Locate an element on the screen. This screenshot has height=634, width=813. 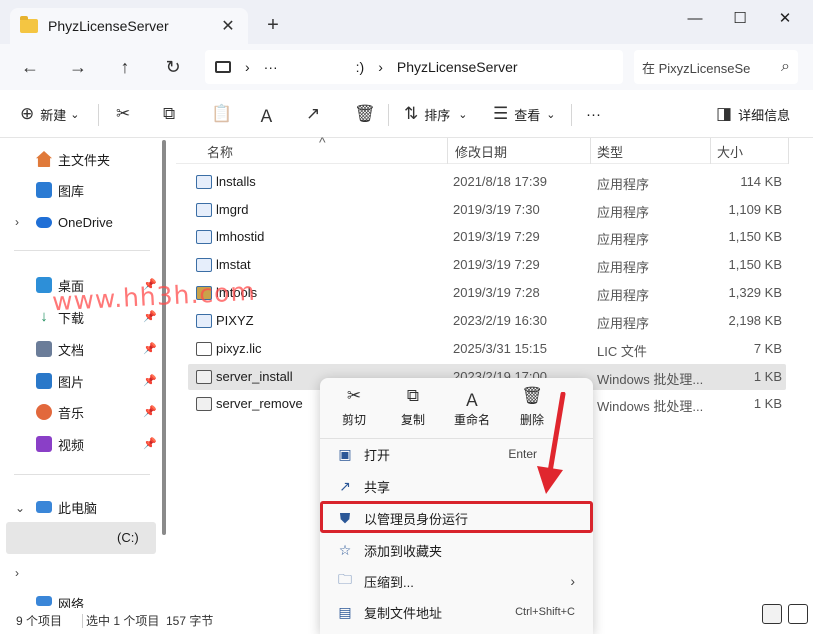
chevron-right-icon: › is located at coordinates (572, 581).